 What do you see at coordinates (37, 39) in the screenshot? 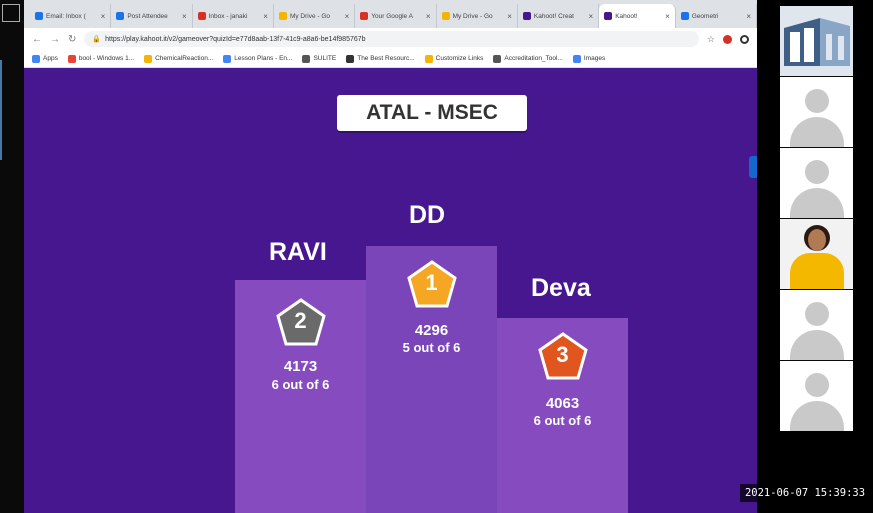
I see `back-icon: ←` at bounding box center [37, 39].